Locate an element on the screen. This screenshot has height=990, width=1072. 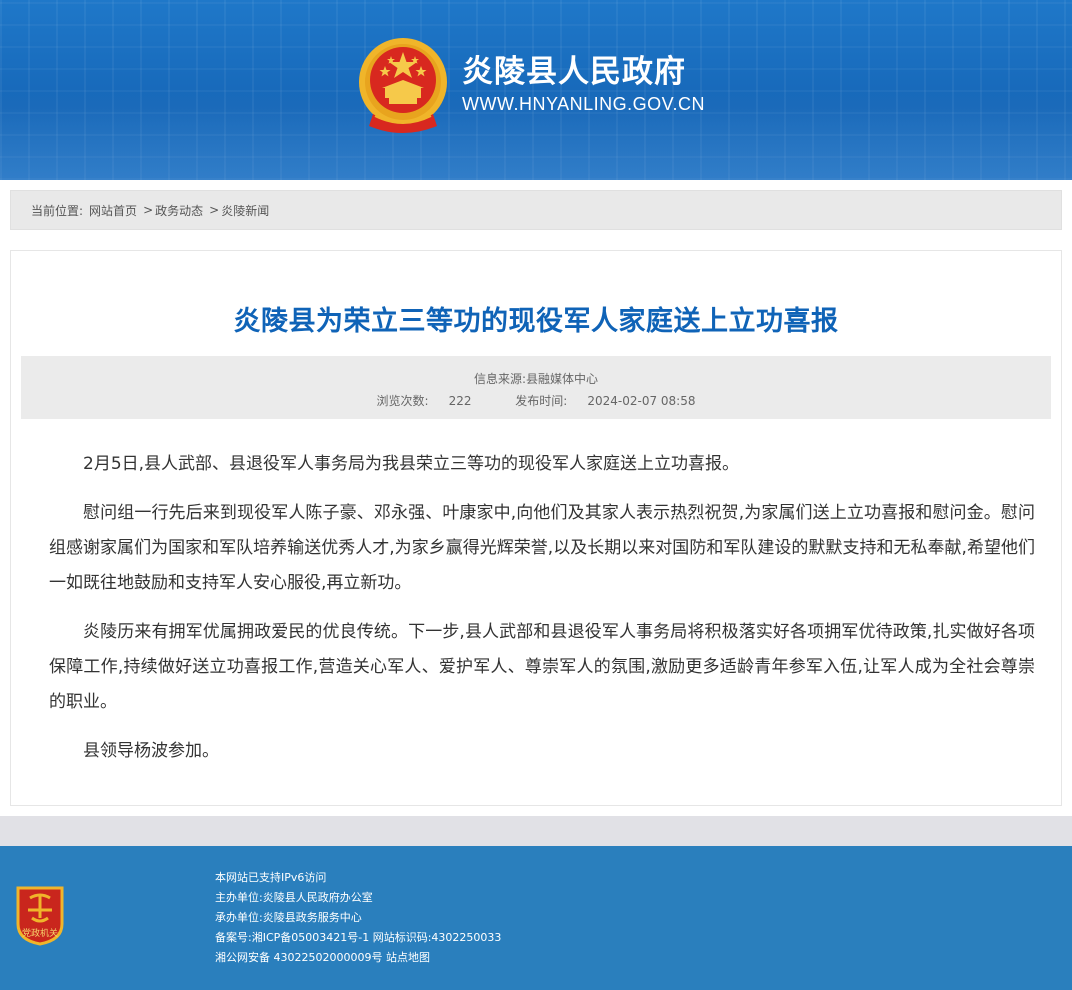
site-url: WWW.HNYANLING.GOV.CN is located at coordinates (583, 104).